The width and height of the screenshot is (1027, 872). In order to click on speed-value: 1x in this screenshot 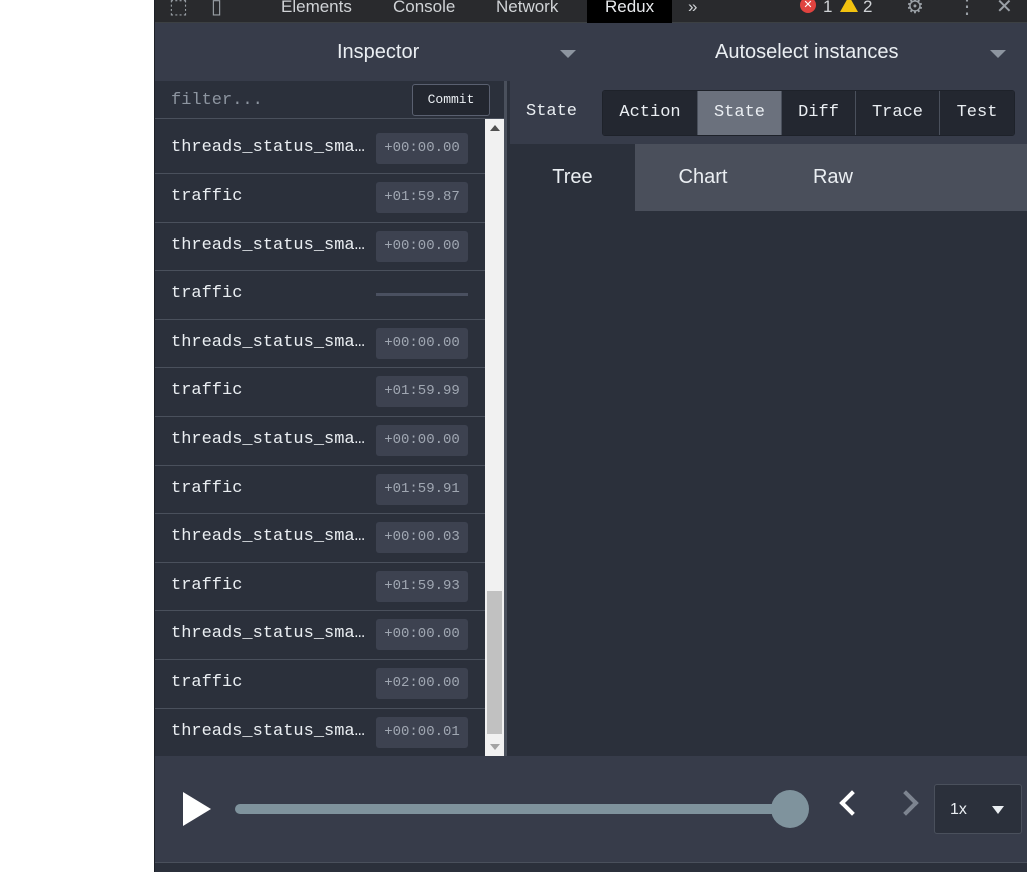, I will do `click(958, 809)`.